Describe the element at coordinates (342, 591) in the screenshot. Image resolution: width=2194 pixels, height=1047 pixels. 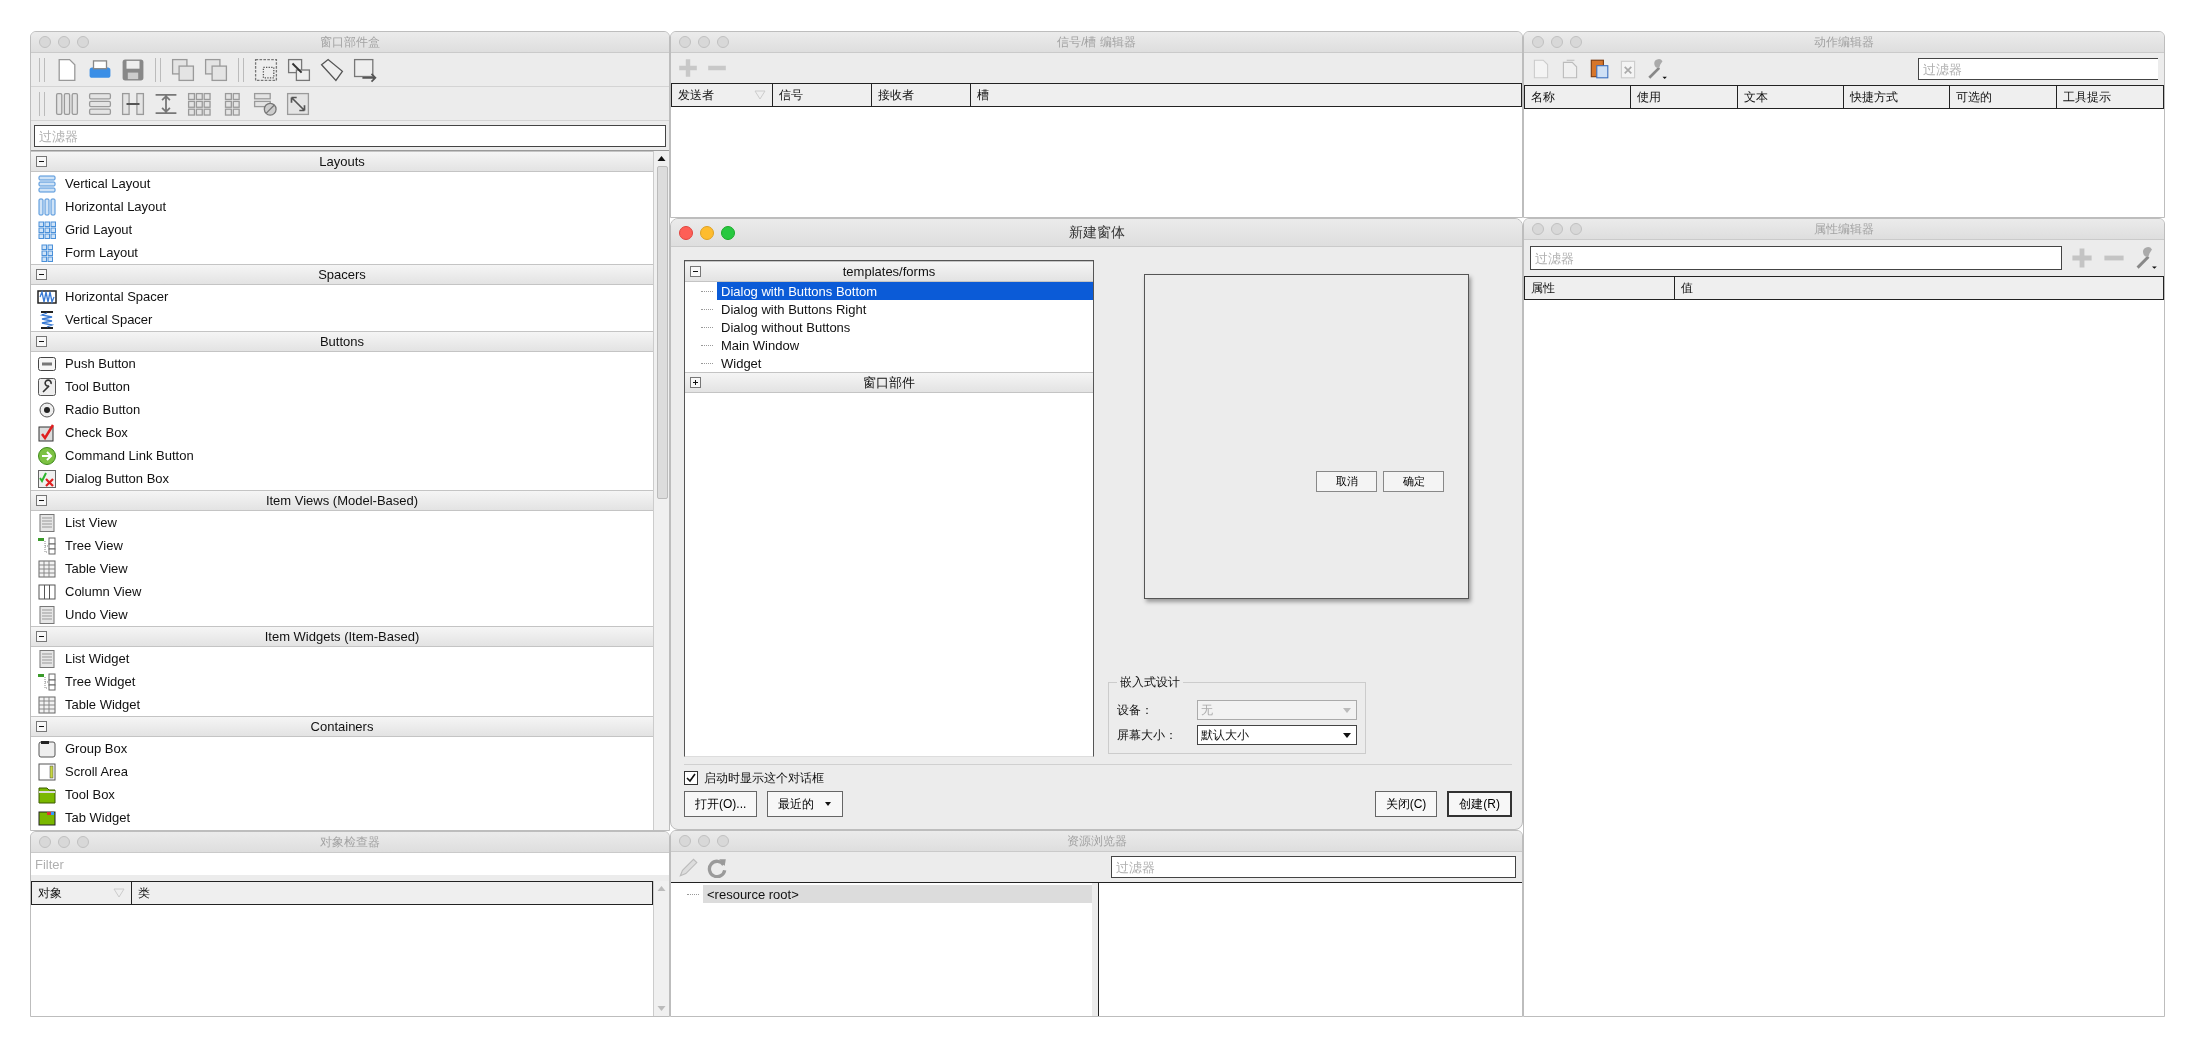
I see `widget-list-item: Column View` at that location.